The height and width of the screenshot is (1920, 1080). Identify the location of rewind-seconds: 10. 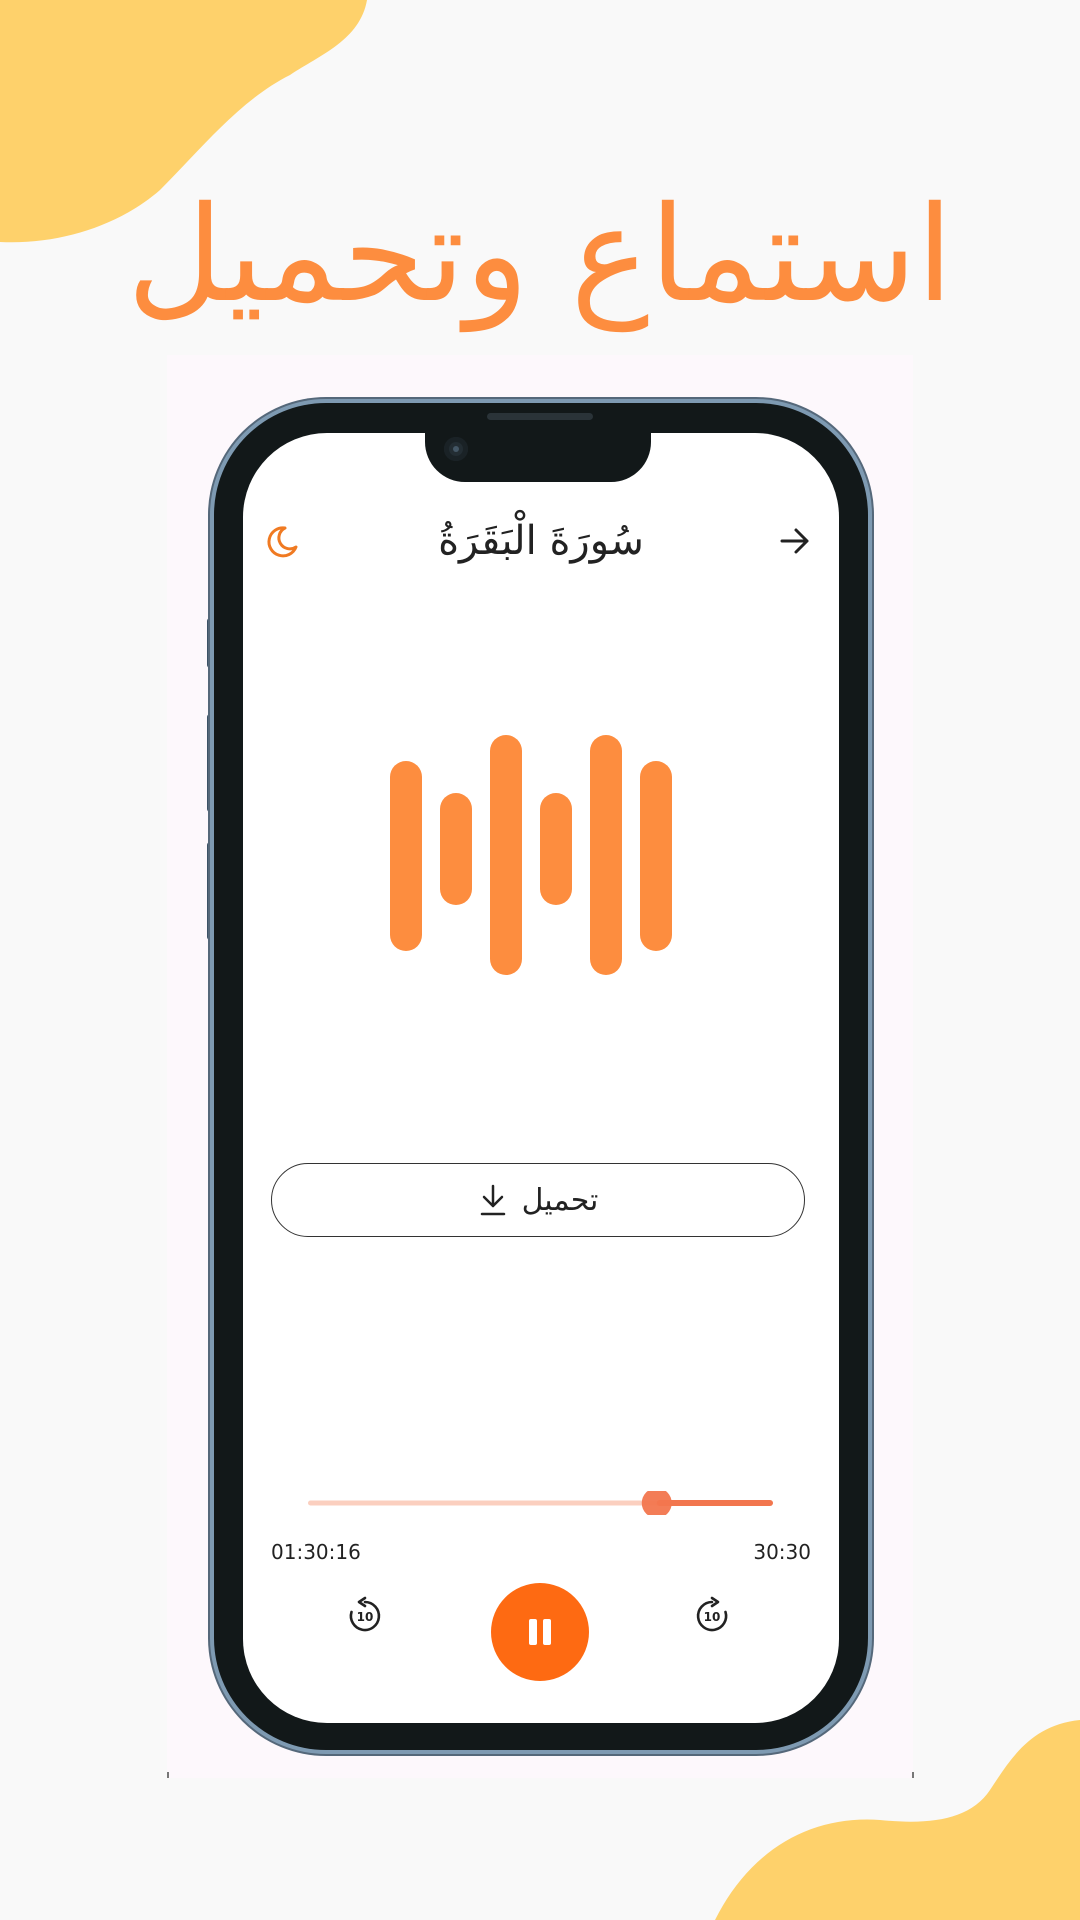
(365, 1617).